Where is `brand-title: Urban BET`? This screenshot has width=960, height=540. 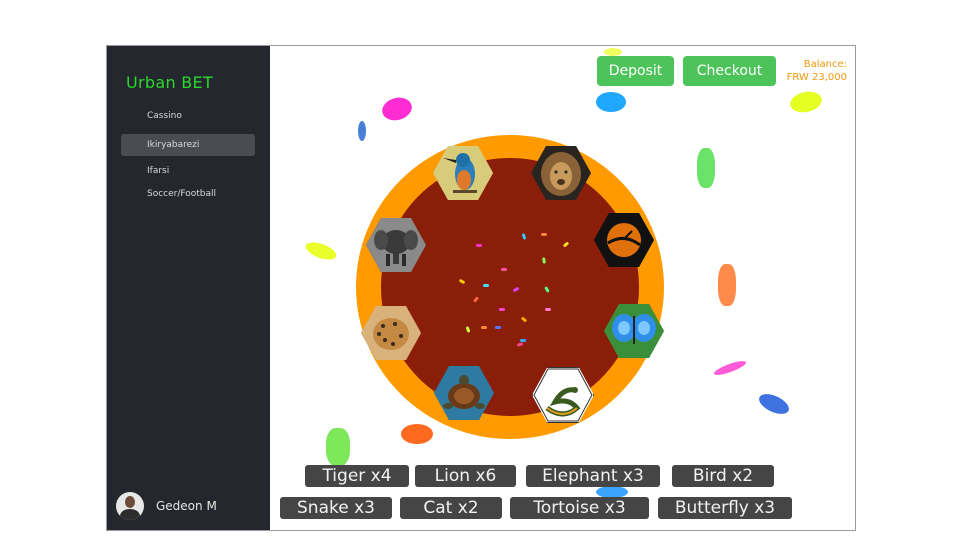 brand-title: Urban BET is located at coordinates (170, 82).